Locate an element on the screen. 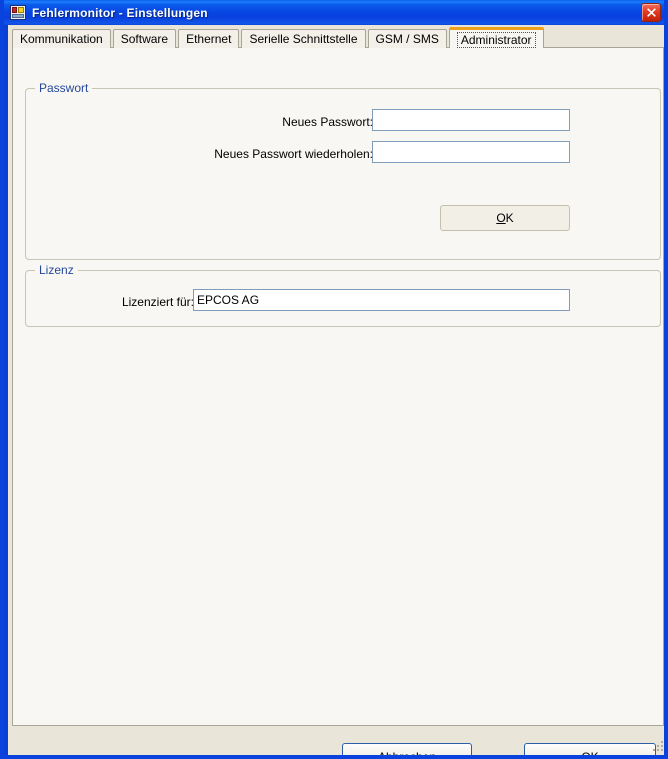 The width and height of the screenshot is (668, 759). window-title: Fehlermonitor - Einstellungen is located at coordinates (120, 12).